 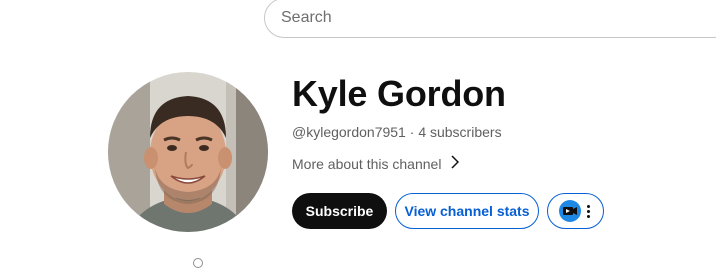 I want to click on subscribe-button: Subscribe, so click(x=339, y=211).